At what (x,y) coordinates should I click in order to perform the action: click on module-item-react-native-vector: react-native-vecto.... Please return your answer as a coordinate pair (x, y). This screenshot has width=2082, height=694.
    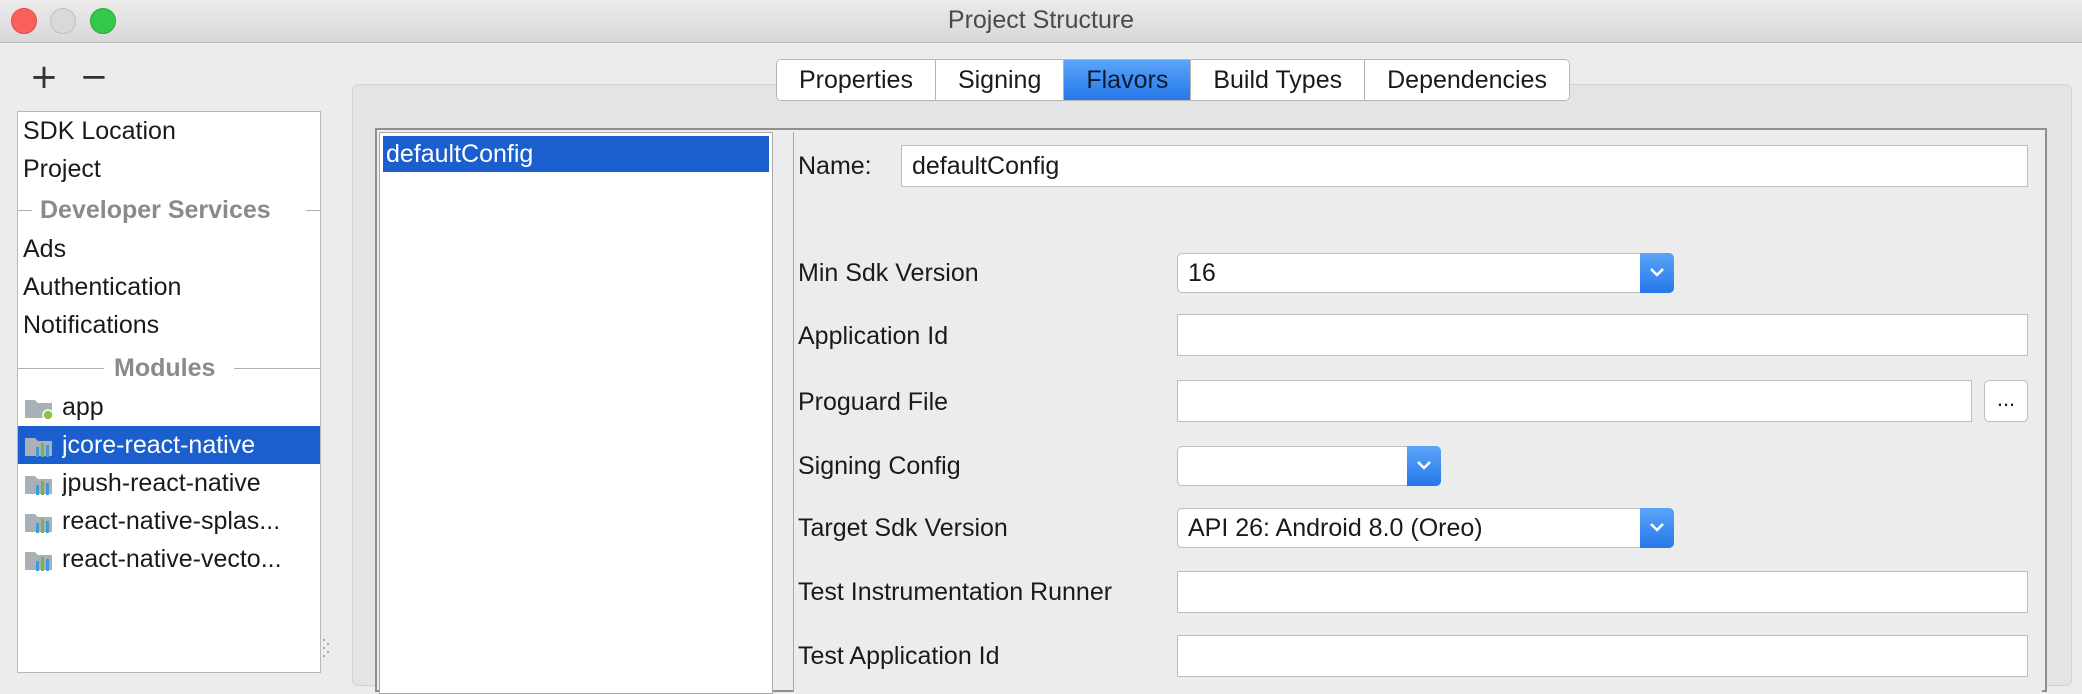
    Looking at the image, I should click on (169, 559).